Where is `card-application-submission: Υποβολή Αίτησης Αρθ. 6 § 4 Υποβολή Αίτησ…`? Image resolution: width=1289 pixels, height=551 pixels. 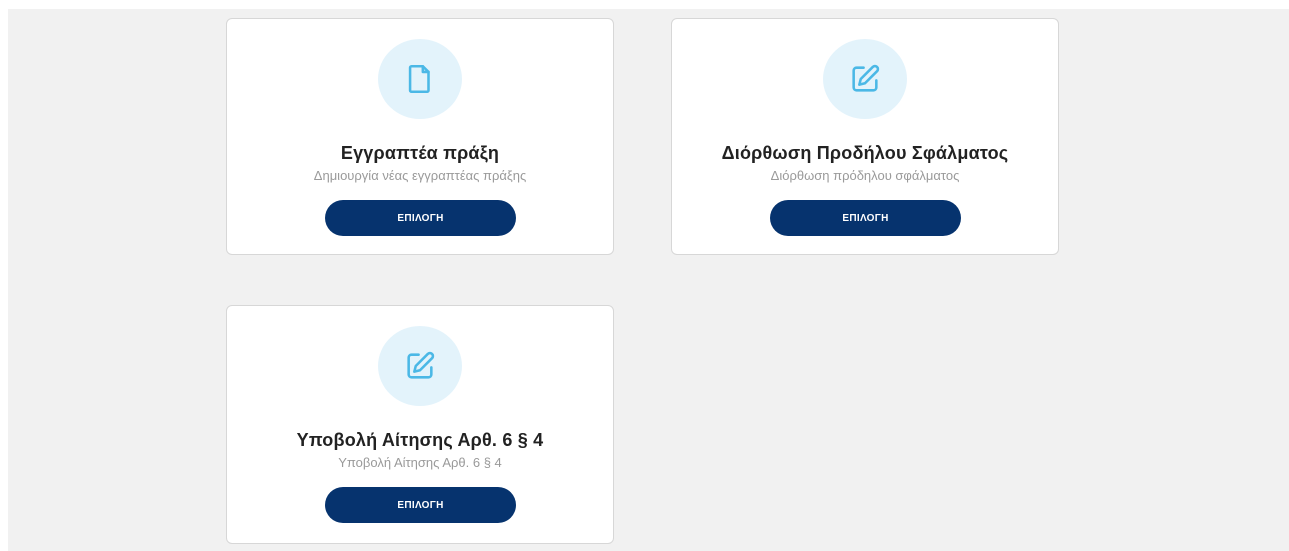 card-application-submission: Υποβολή Αίτησης Αρθ. 6 § 4 Υποβολή Αίτησ… is located at coordinates (420, 424).